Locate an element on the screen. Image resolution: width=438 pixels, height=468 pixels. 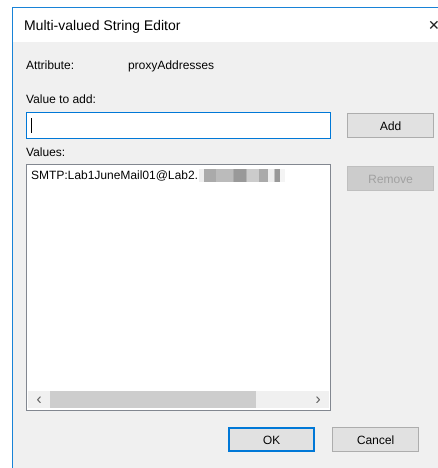
scroll-left-button: ‹ is located at coordinates (39, 399).